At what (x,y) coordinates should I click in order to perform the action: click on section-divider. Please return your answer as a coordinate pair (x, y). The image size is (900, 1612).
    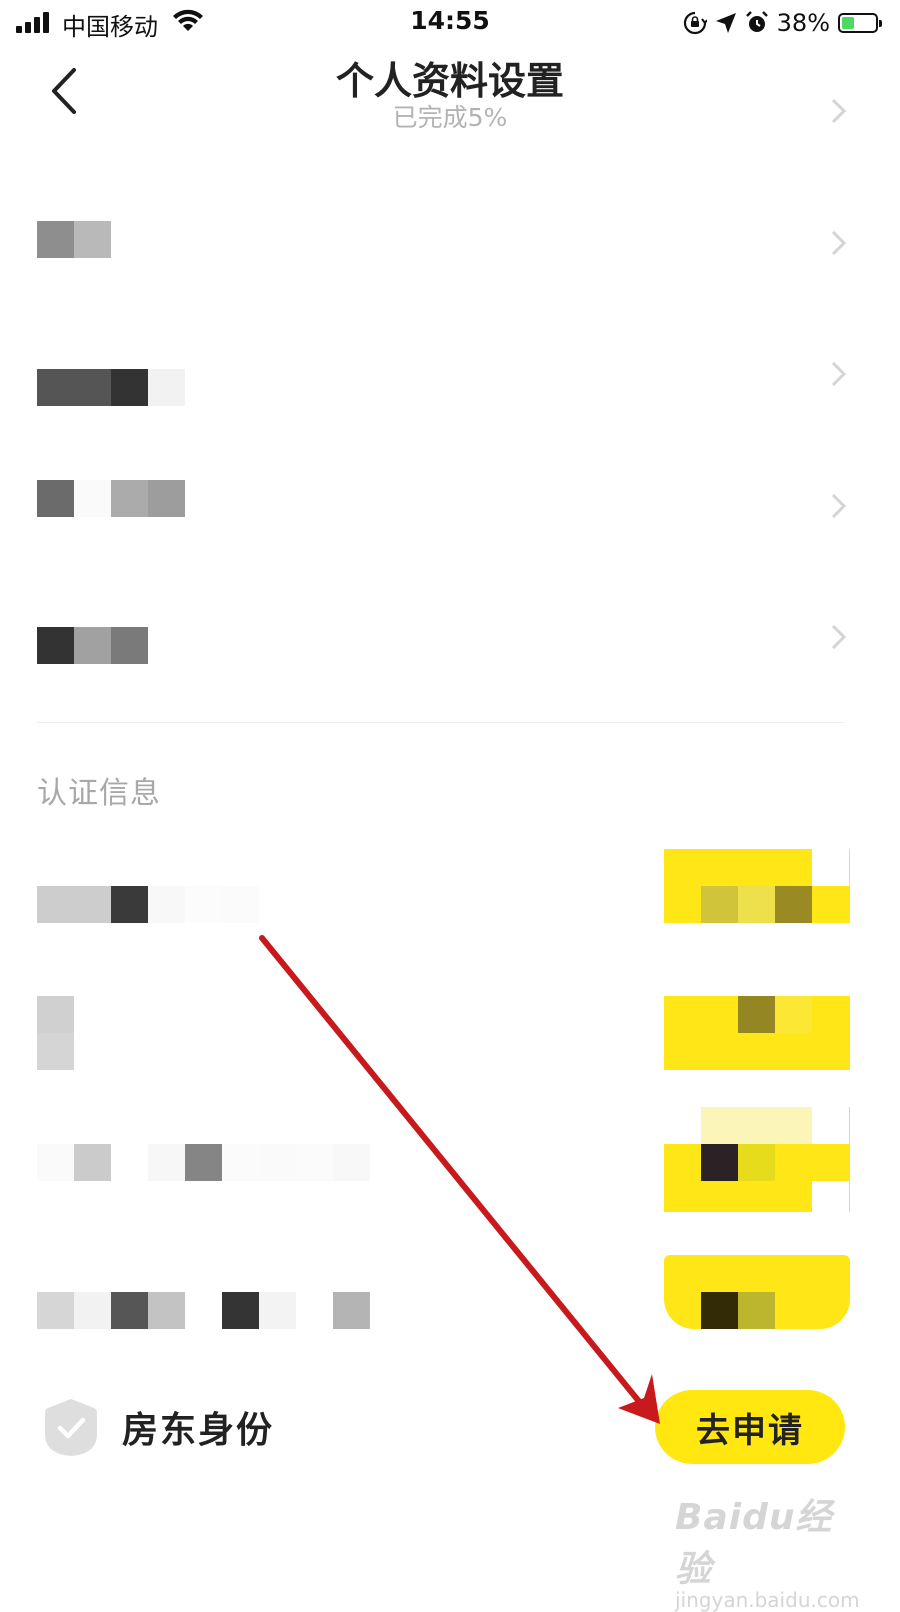
    Looking at the image, I should click on (440, 722).